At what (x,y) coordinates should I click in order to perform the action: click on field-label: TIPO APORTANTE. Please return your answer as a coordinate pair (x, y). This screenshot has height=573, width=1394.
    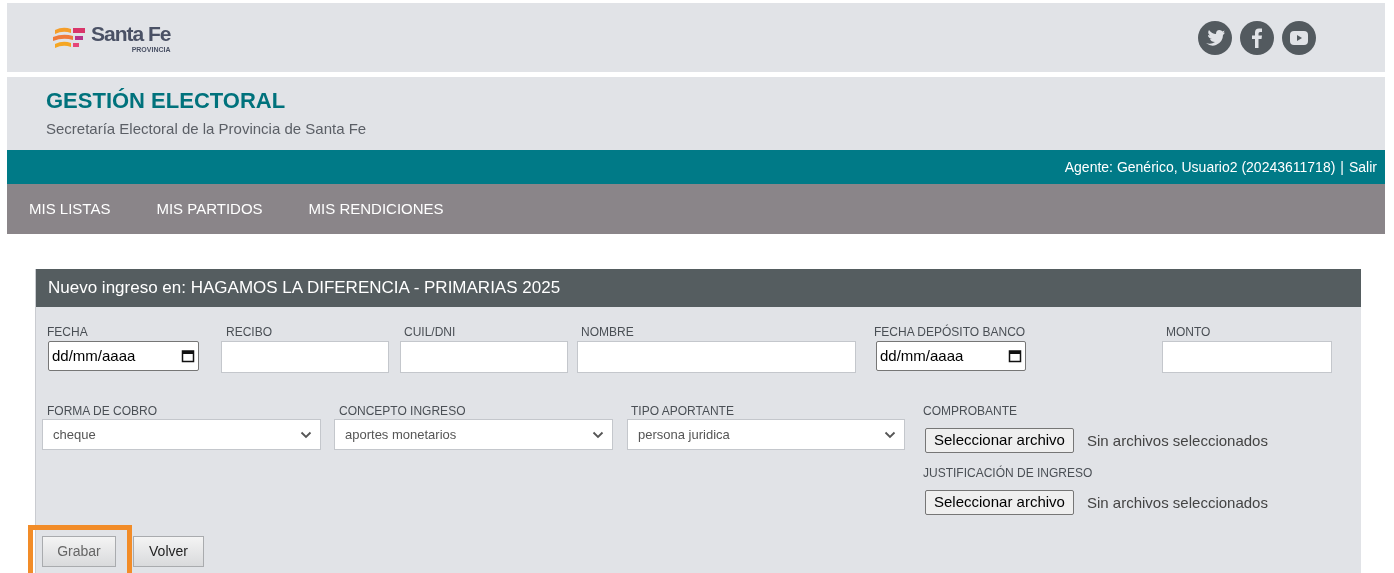
    Looking at the image, I should click on (682, 411).